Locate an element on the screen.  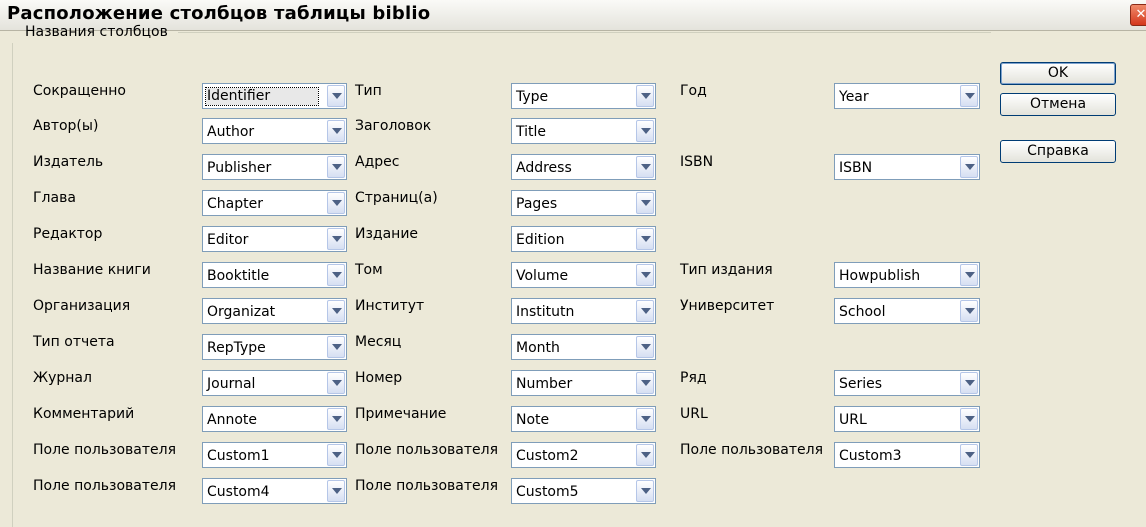
column-select: Title is located at coordinates (583, 131).